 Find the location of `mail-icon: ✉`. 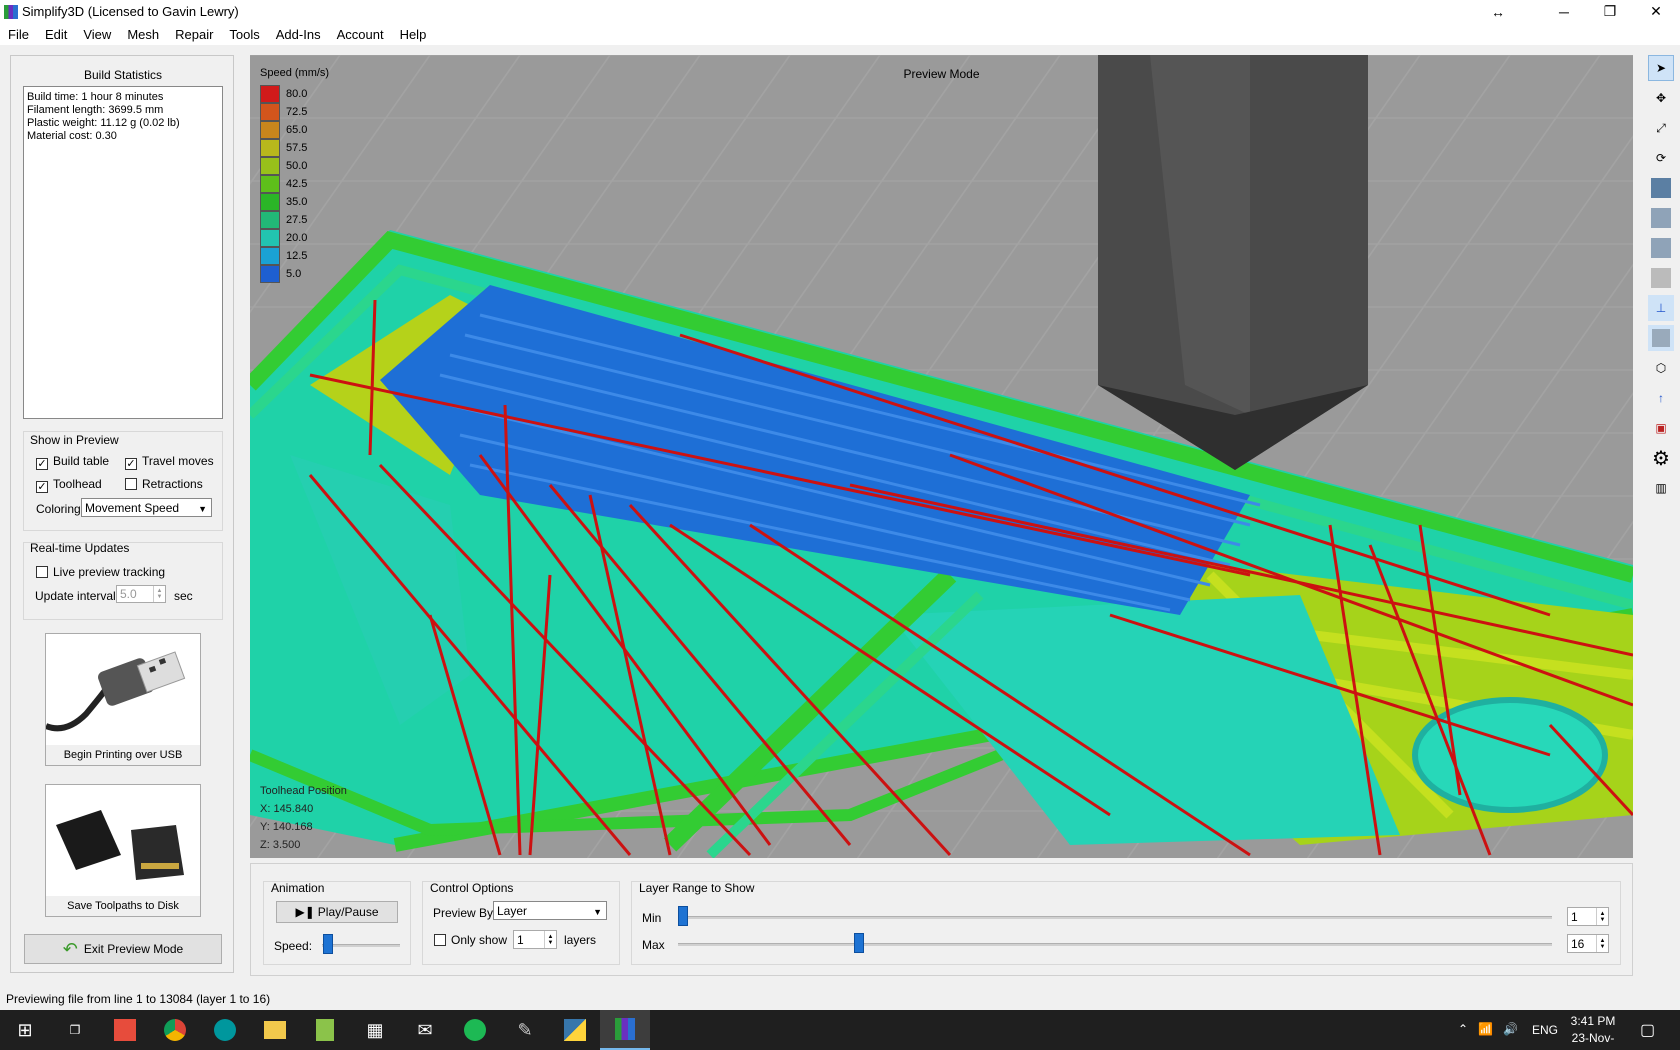

mail-icon: ✉ is located at coordinates (425, 1030).